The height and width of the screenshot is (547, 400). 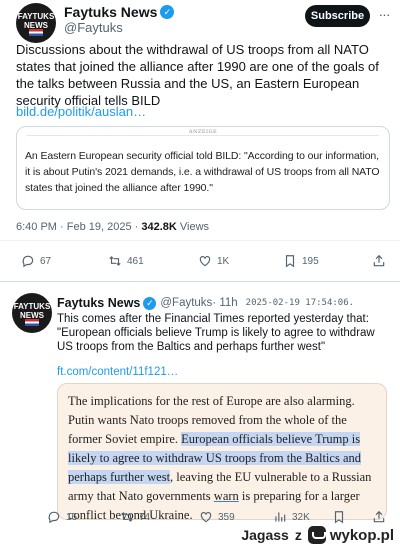 What do you see at coordinates (126, 261) in the screenshot?
I see `repost-button: 461` at bounding box center [126, 261].